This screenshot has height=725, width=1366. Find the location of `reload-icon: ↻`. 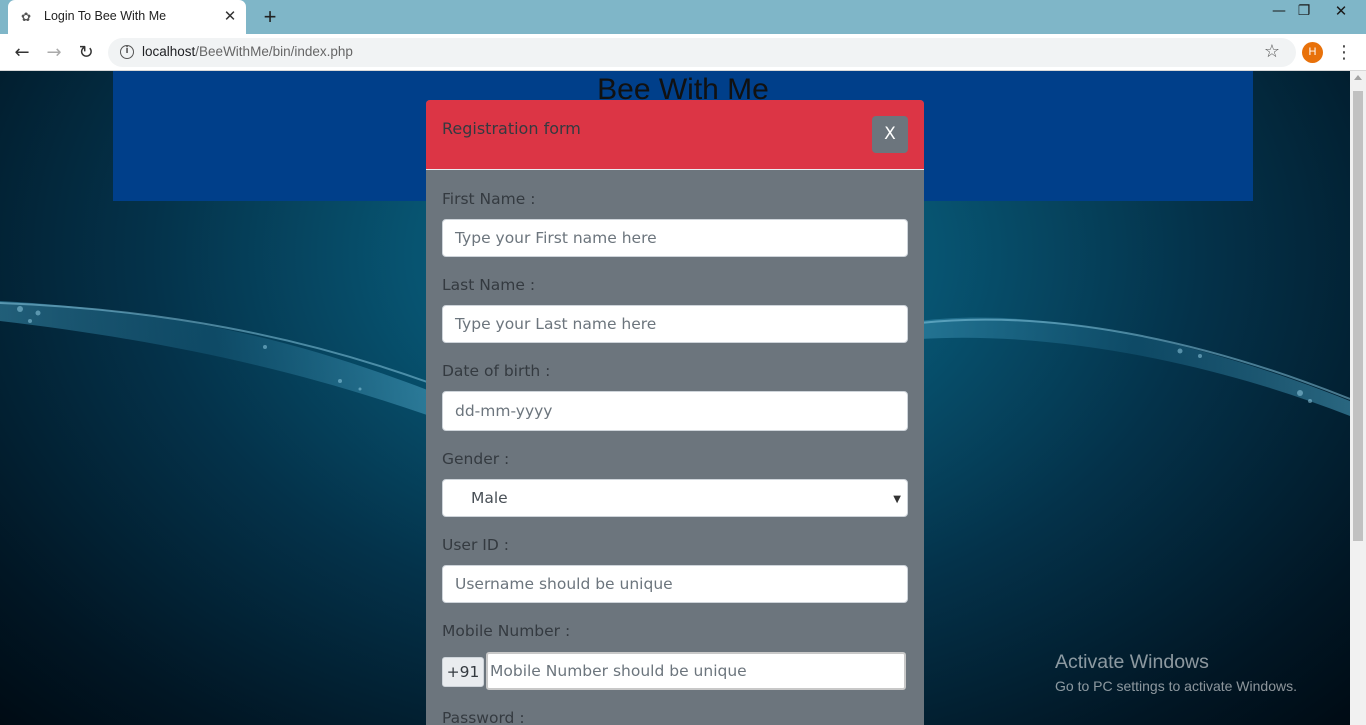

reload-icon: ↻ is located at coordinates (86, 53).